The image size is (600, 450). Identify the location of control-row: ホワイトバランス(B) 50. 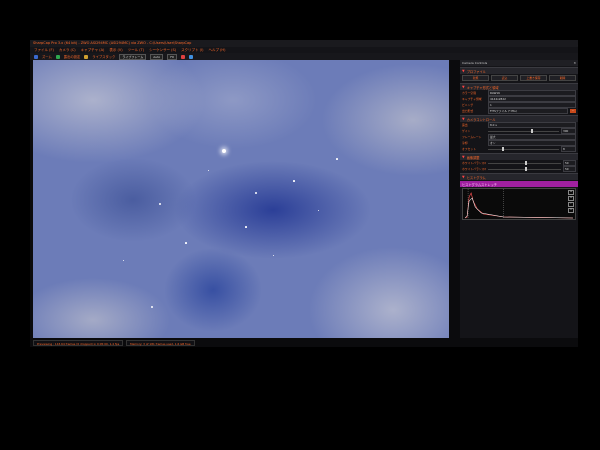
(519, 169).